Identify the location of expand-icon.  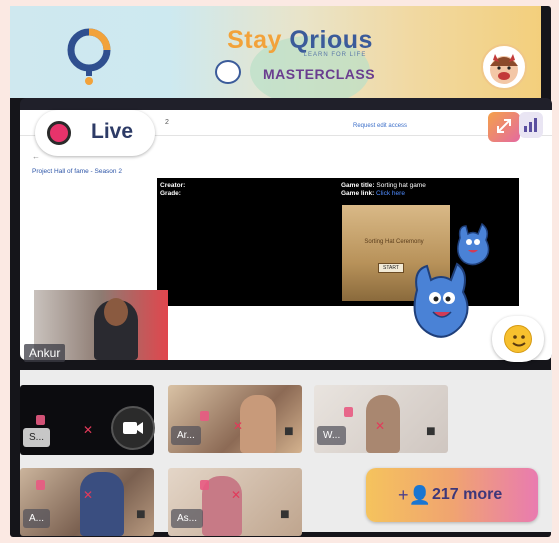
(504, 127).